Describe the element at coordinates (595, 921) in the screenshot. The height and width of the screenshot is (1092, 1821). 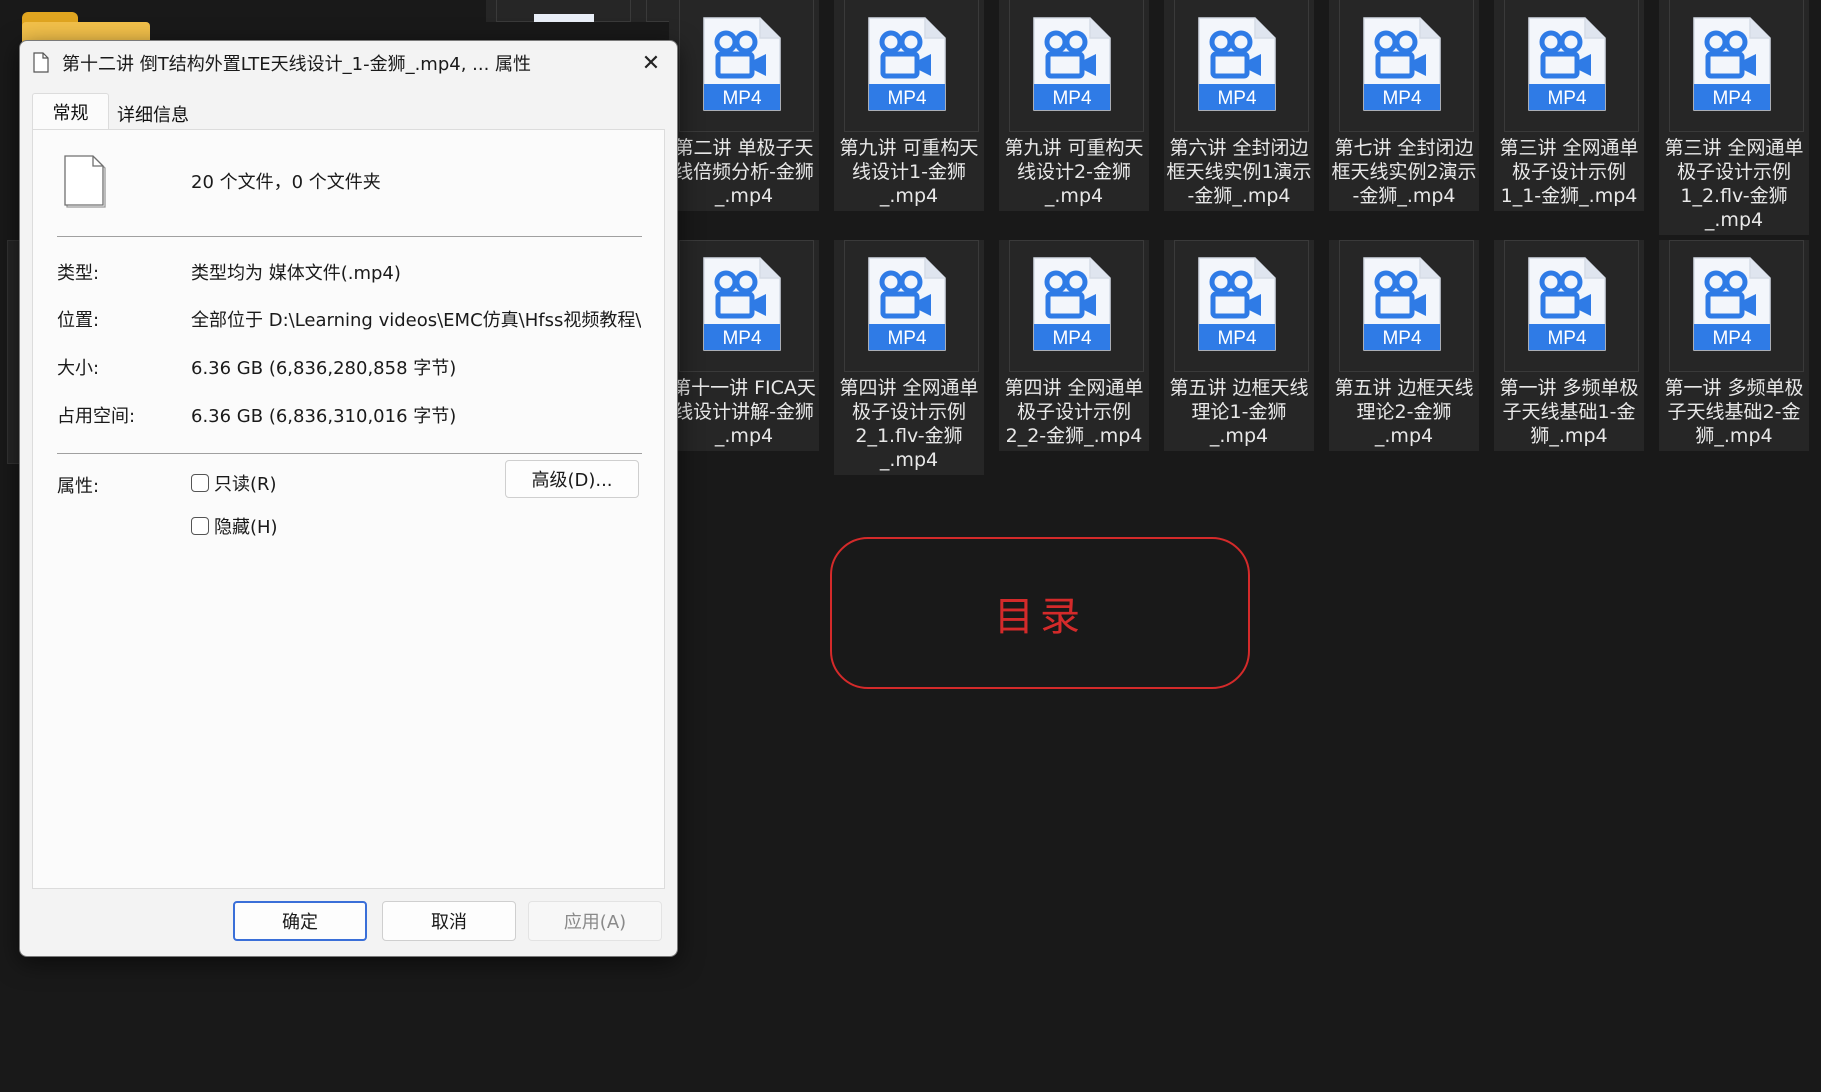
I see `apply-button: 应用(A)` at that location.